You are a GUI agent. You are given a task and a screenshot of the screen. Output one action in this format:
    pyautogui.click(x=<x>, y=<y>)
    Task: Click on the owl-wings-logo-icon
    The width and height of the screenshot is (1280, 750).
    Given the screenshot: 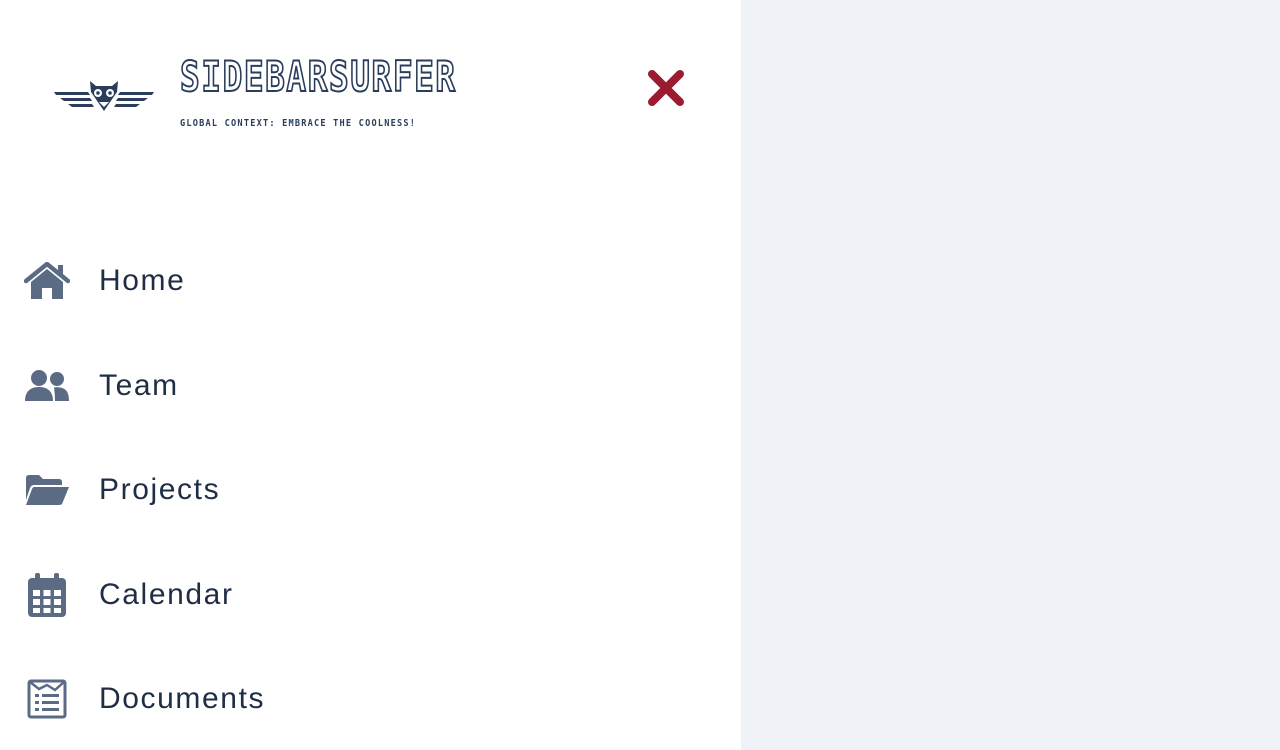 What is the action you would take?
    pyautogui.click(x=104, y=96)
    